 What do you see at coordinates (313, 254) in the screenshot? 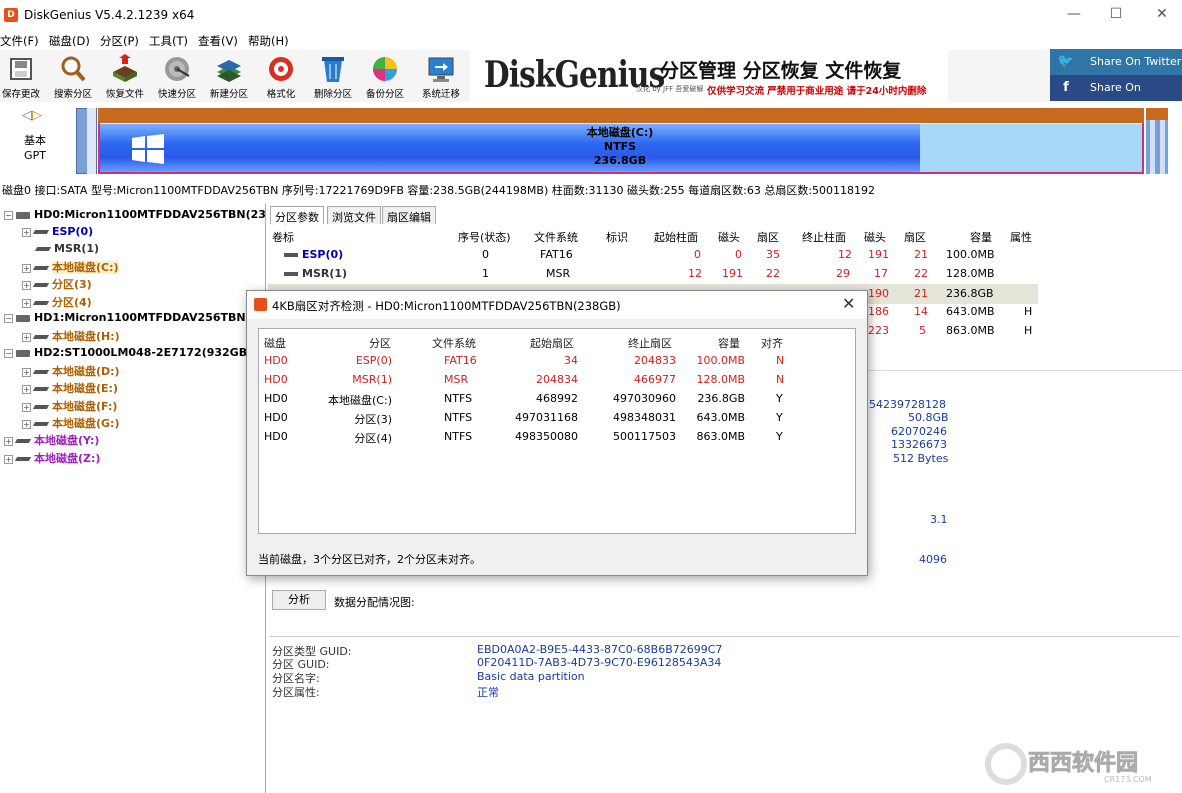
I see `table-row: ESP(0)` at bounding box center [313, 254].